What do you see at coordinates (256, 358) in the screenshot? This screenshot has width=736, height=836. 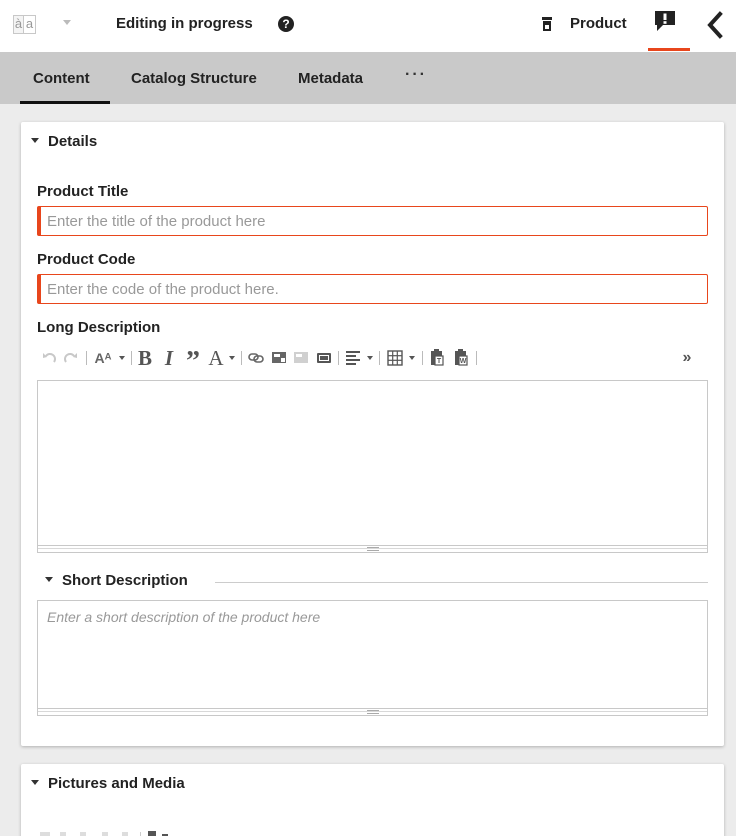 I see `insert-link-icon` at bounding box center [256, 358].